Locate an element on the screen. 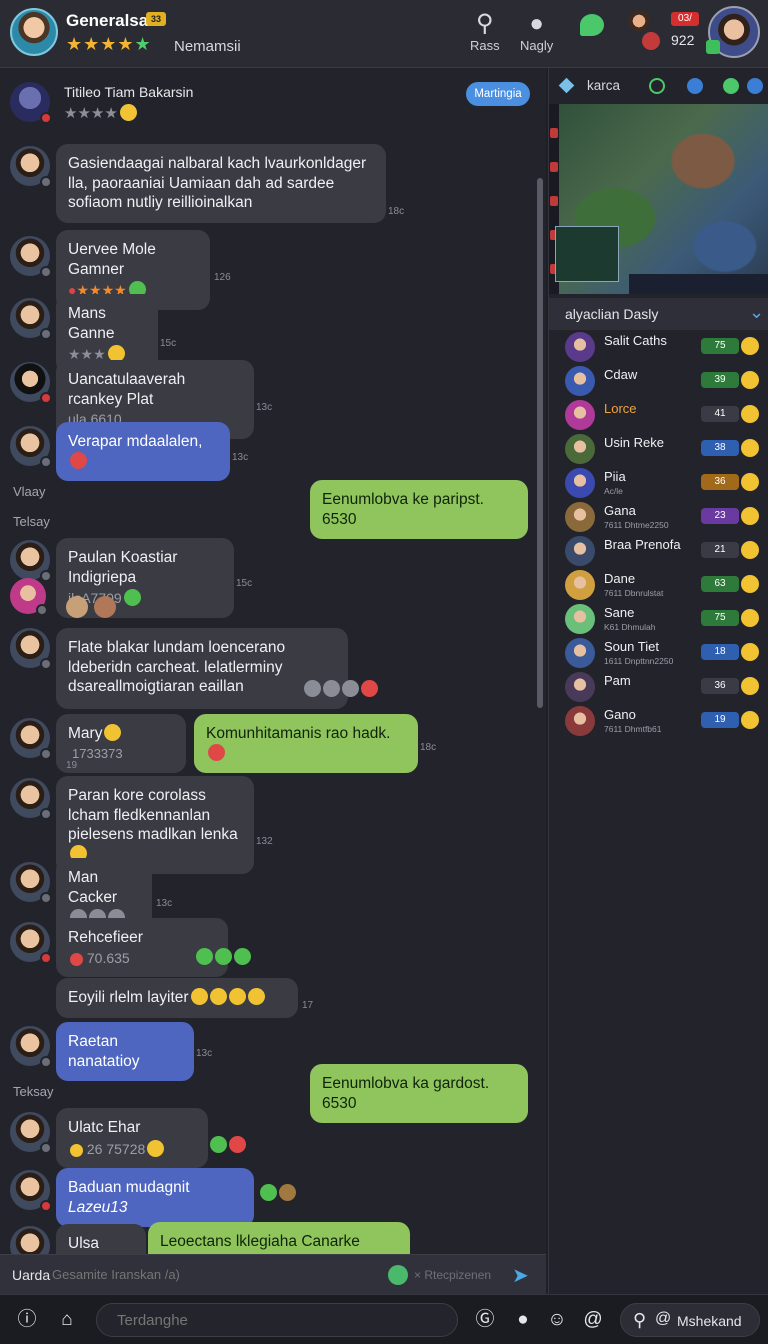  day-divider: Teksay is located at coordinates (33, 1091).